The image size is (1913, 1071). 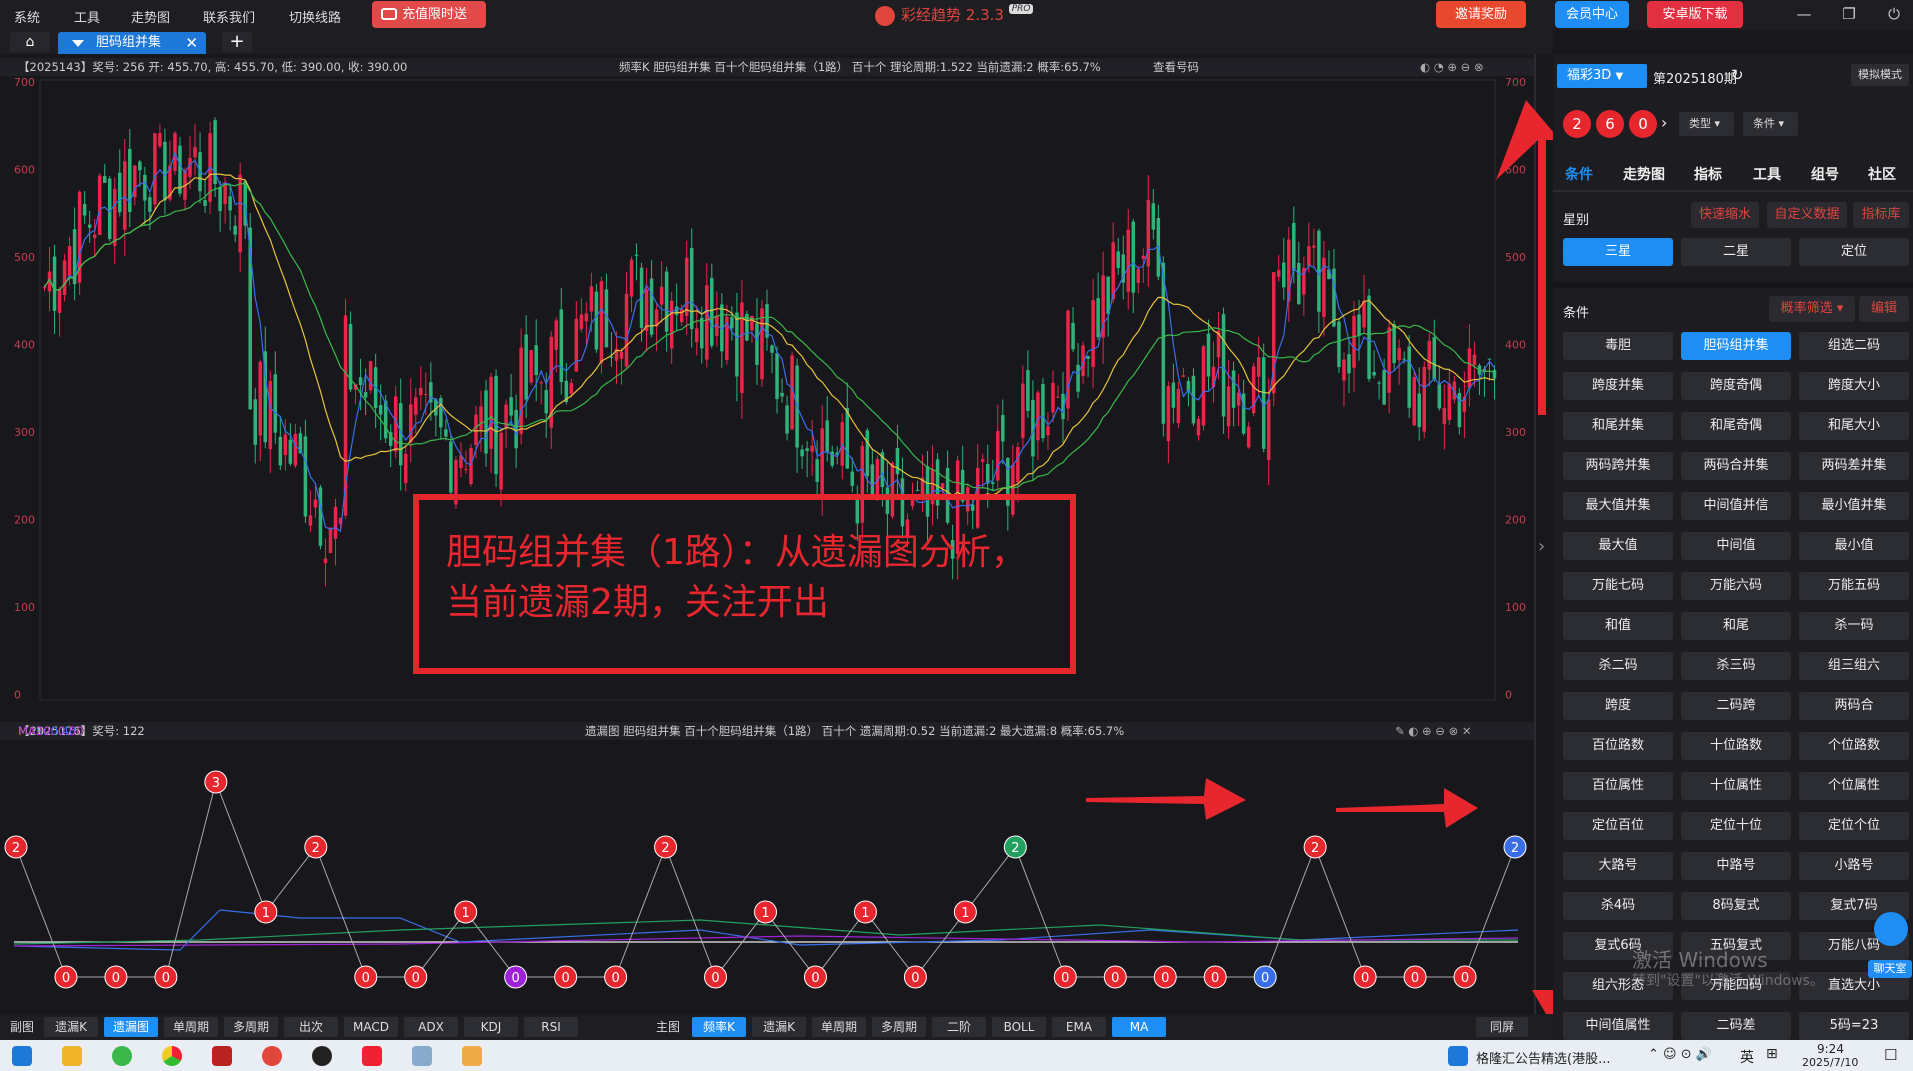 What do you see at coordinates (1736, 1026) in the screenshot?
I see `condition-button: 二码差` at bounding box center [1736, 1026].